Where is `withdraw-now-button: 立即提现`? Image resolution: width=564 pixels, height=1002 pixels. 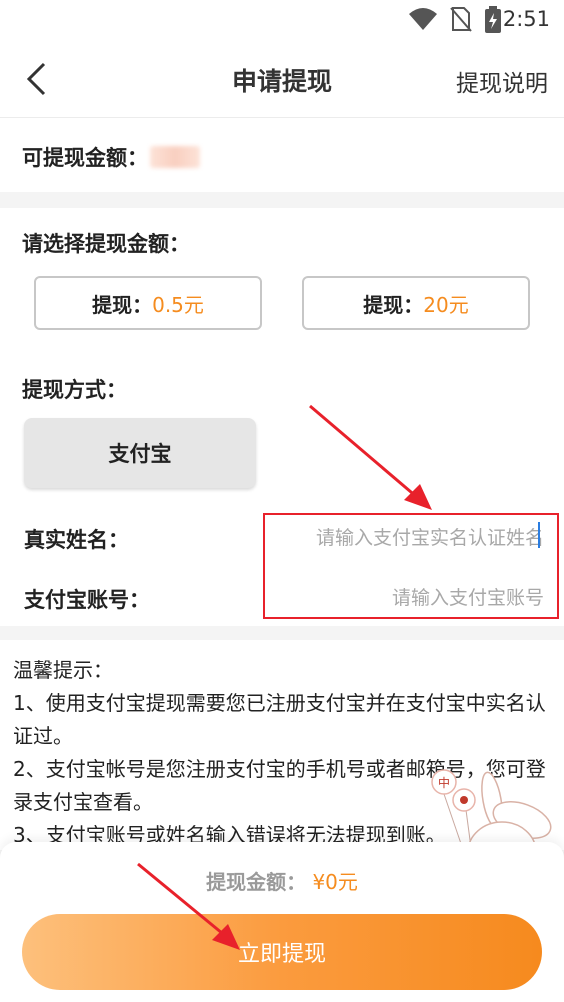
withdraw-now-button: 立即提现 is located at coordinates (282, 952).